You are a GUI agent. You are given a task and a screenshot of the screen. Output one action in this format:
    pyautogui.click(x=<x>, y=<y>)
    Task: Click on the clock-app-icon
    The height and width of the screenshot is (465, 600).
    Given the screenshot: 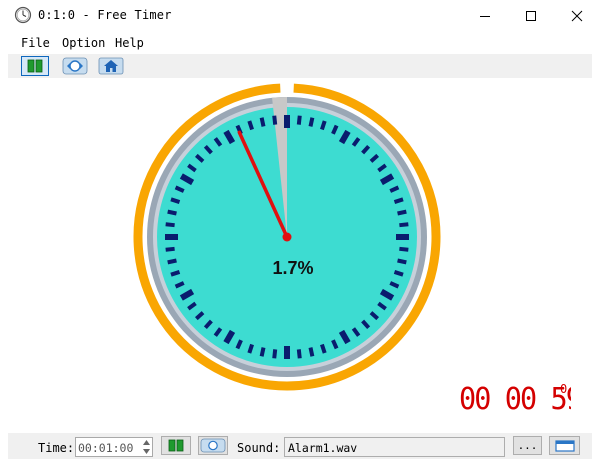 What is the action you would take?
    pyautogui.click(x=23, y=15)
    